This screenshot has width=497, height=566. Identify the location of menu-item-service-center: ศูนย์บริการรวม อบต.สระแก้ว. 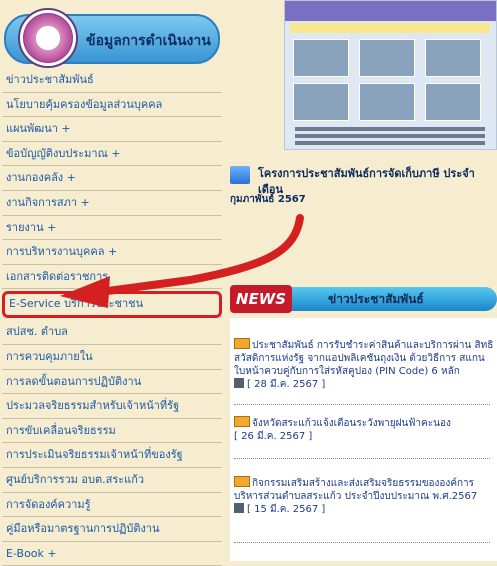
(112, 480).